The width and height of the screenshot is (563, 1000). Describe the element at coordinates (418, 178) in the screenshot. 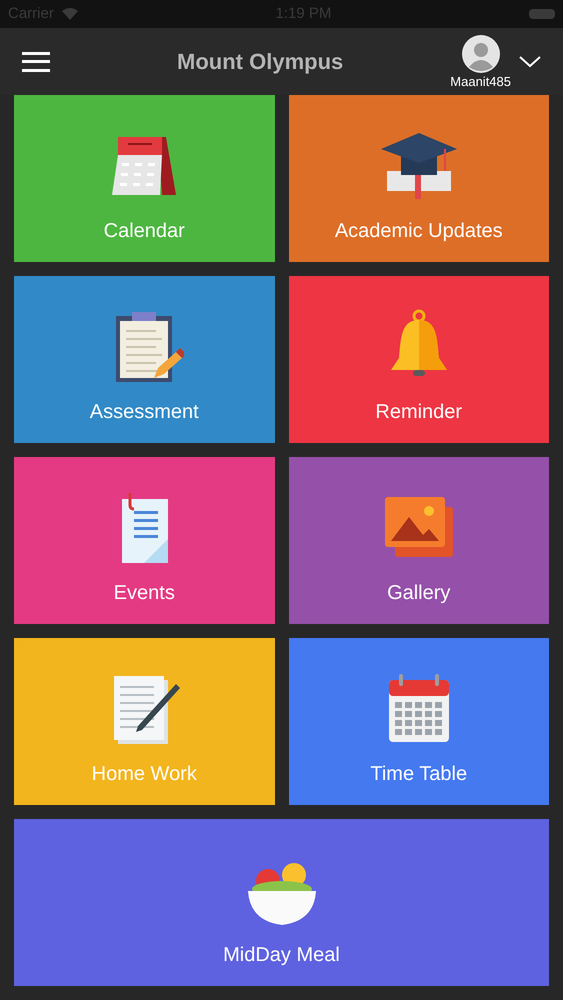

I see `menu-tile: Academic Updates` at that location.